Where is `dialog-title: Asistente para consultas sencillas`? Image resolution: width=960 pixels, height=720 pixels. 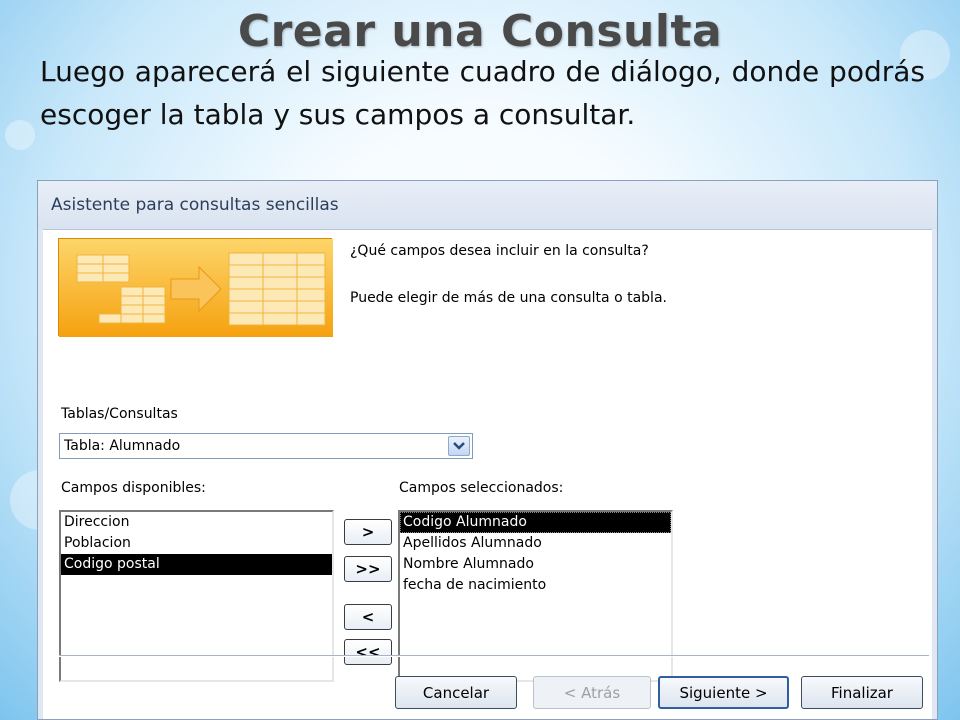
dialog-title: Asistente para consultas sencillas is located at coordinates (195, 205).